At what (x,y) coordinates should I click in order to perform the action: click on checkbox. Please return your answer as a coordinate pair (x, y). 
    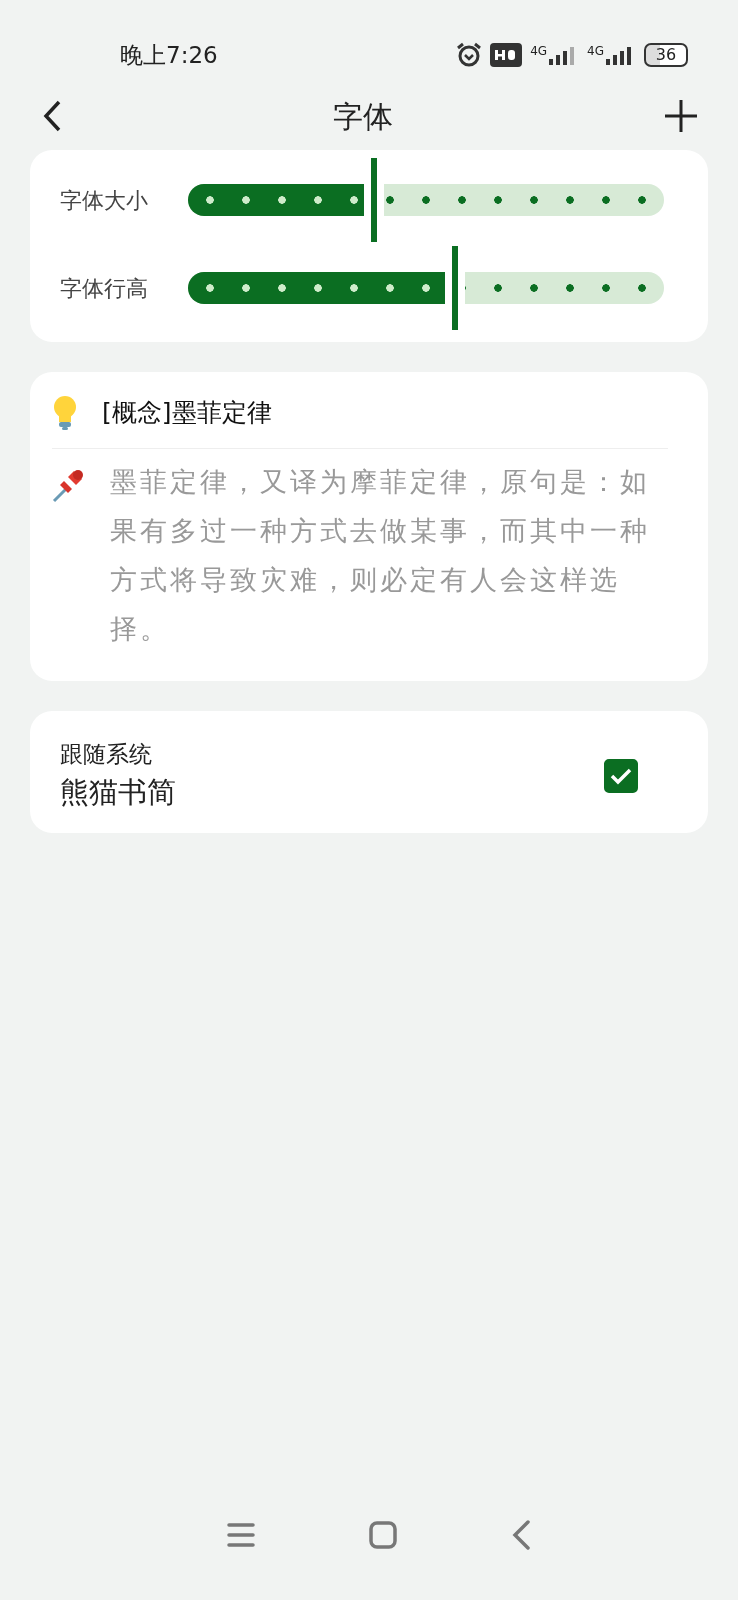
    Looking at the image, I should click on (621, 775).